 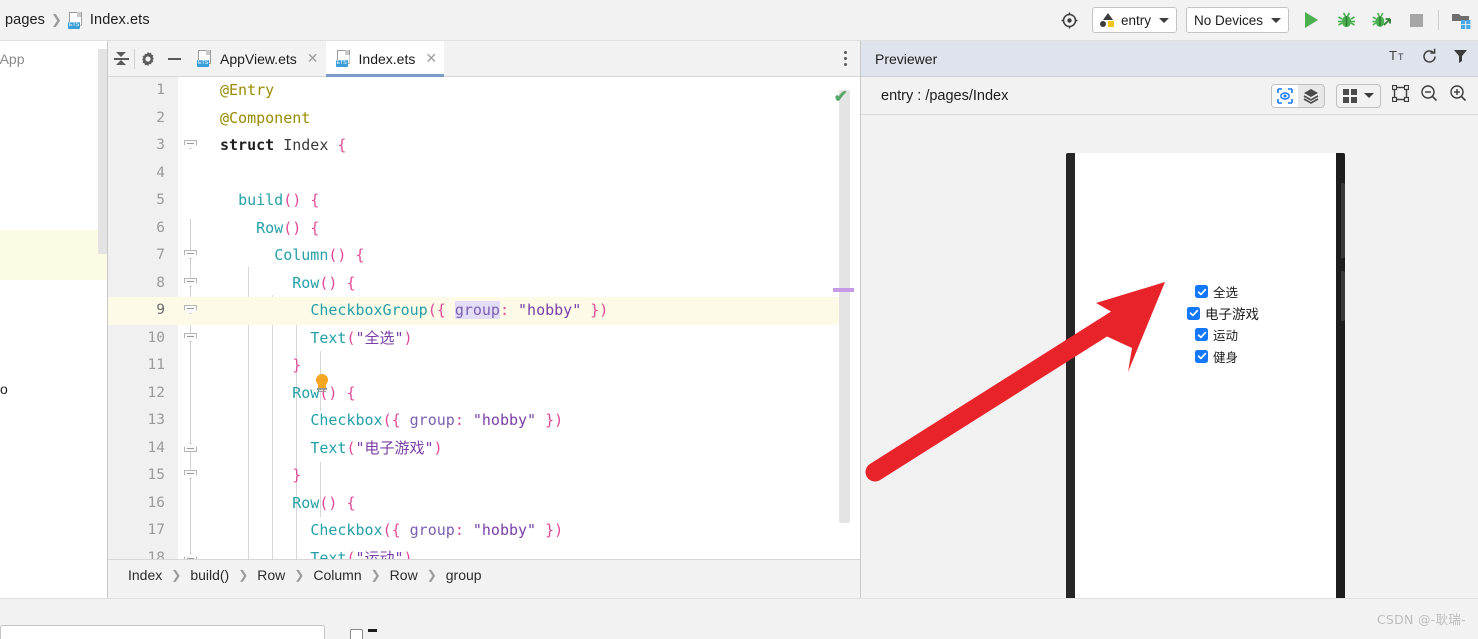 What do you see at coordinates (1461, 20) in the screenshot?
I see `device-manager-button` at bounding box center [1461, 20].